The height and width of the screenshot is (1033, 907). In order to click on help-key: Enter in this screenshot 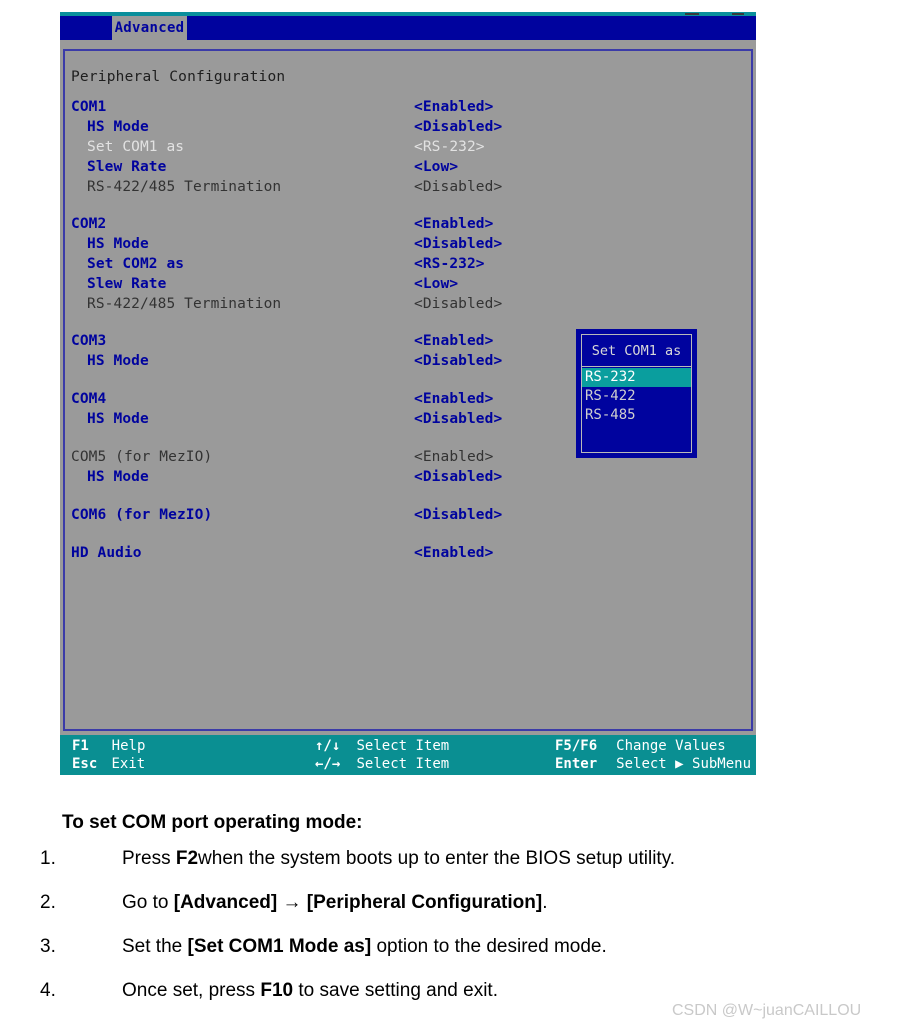, I will do `click(576, 764)`.